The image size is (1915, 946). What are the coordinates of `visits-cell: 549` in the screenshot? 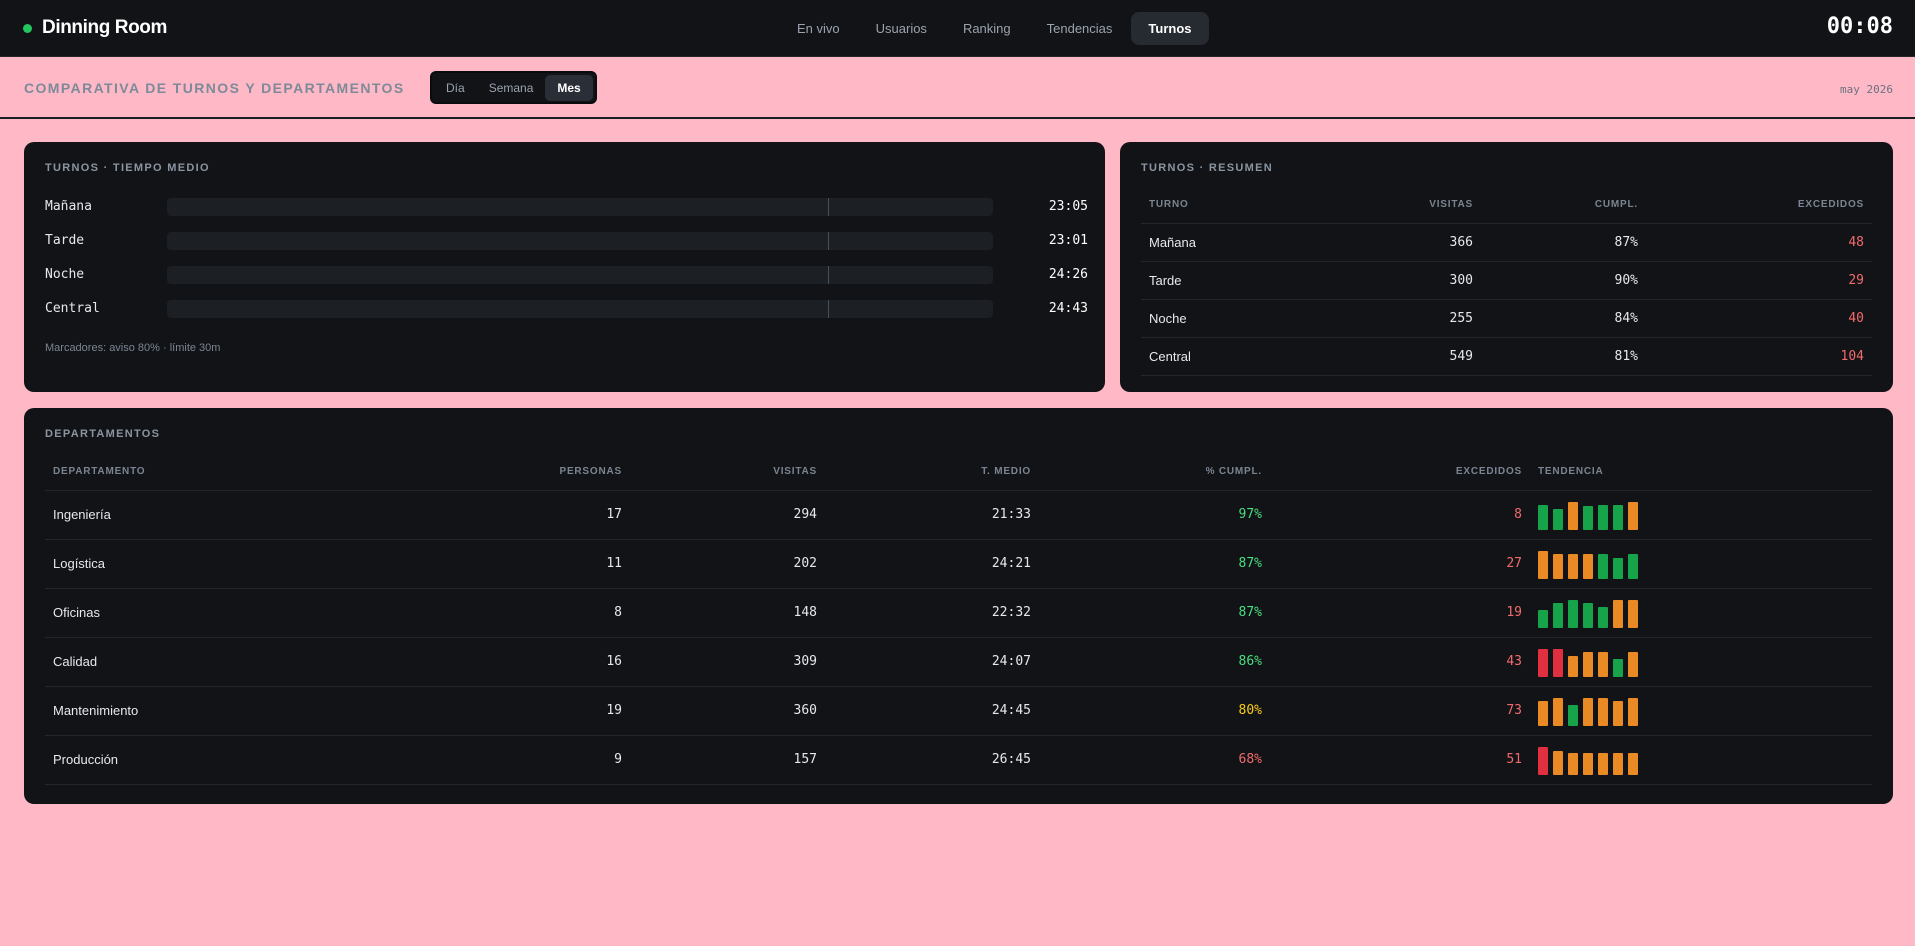 It's located at (1401, 356).